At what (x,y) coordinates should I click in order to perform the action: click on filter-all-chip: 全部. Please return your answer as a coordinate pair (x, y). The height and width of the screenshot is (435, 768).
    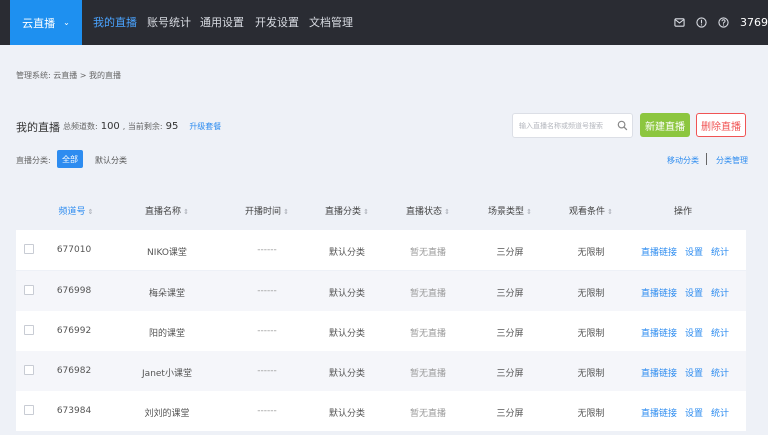
    Looking at the image, I should click on (70, 159).